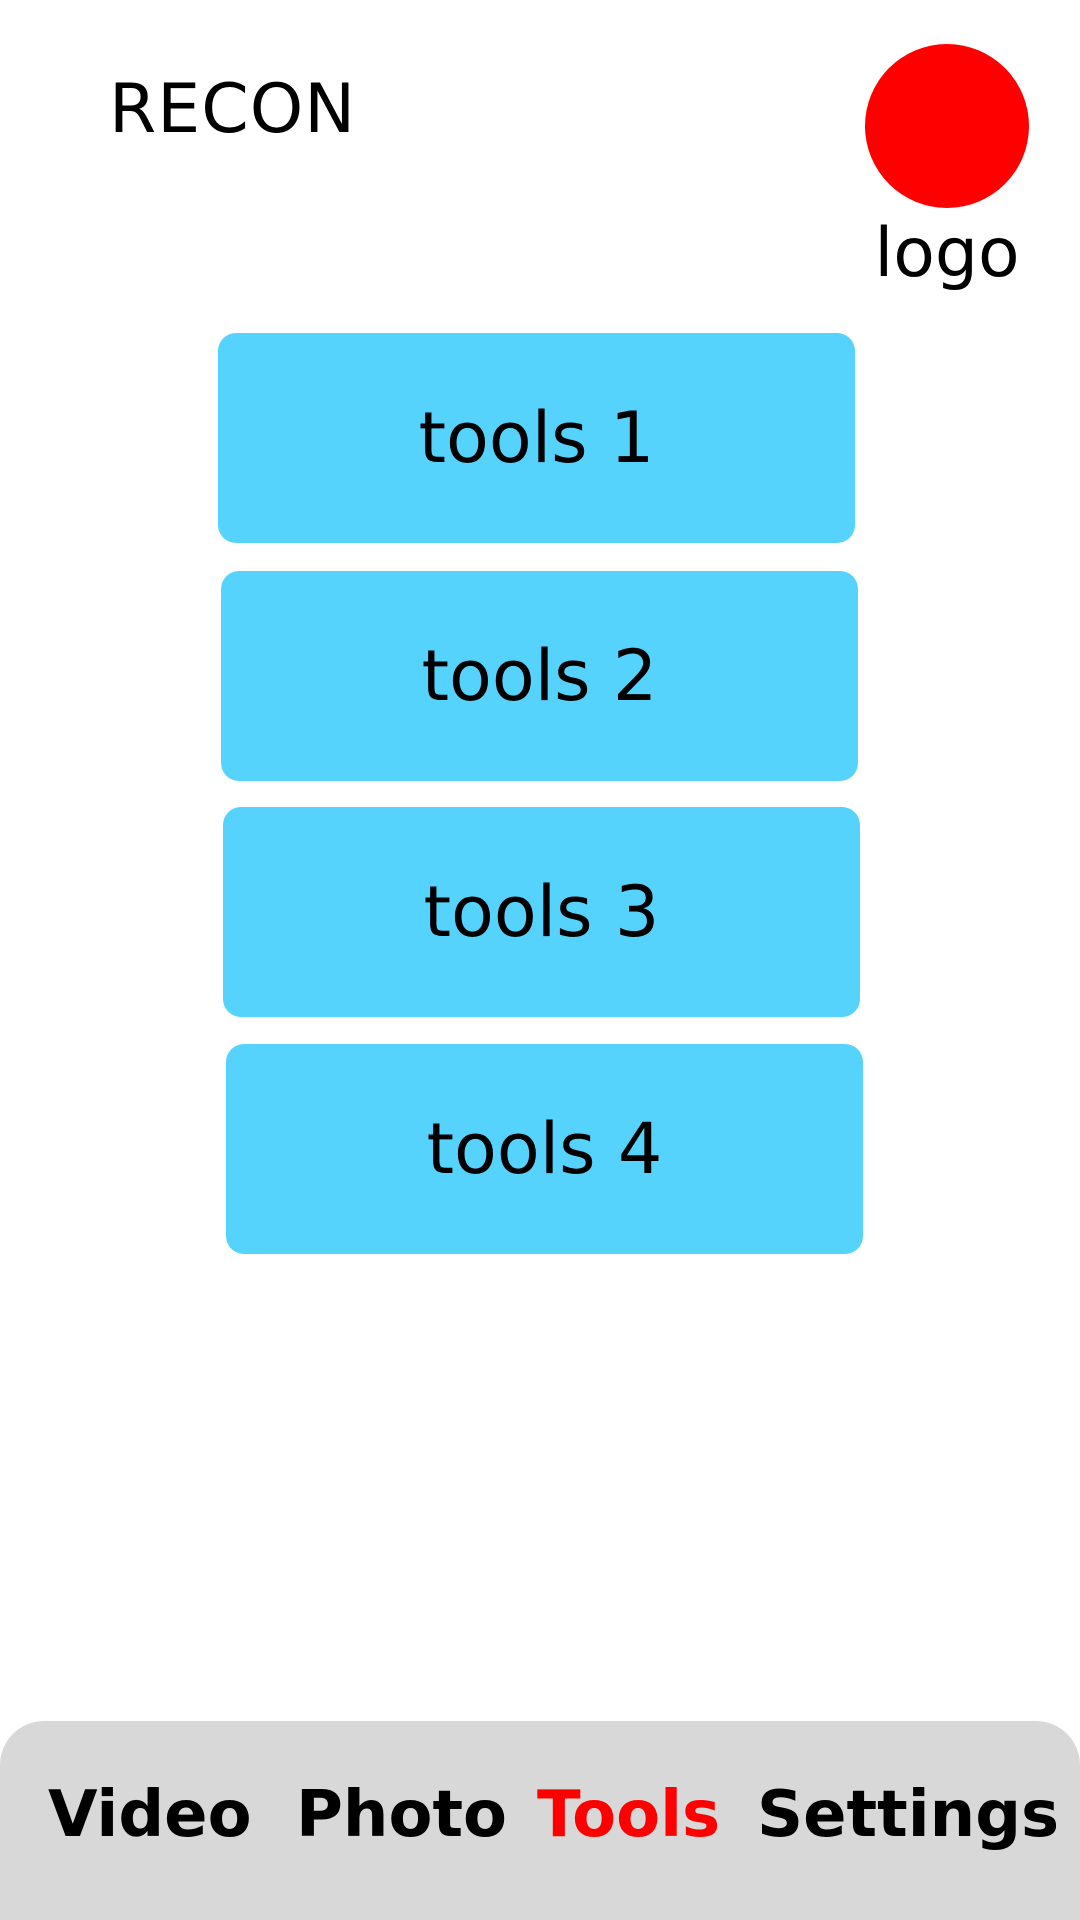 Image resolution: width=1080 pixels, height=1920 pixels. What do you see at coordinates (908, 1815) in the screenshot?
I see `nav-tab-settings: Settings` at bounding box center [908, 1815].